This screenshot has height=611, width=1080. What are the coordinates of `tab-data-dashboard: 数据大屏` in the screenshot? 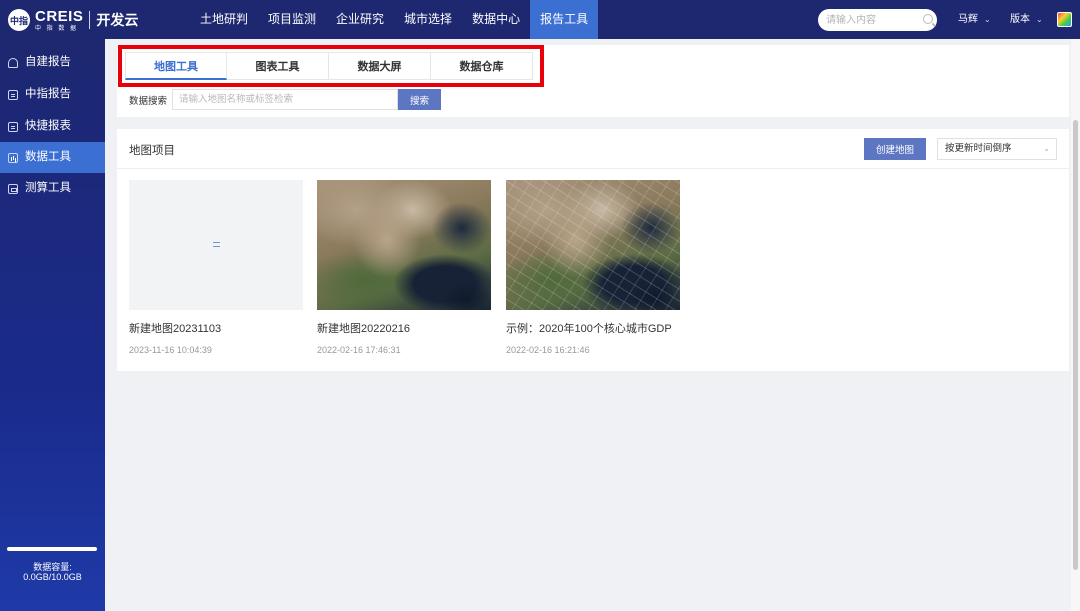 It's located at (380, 66).